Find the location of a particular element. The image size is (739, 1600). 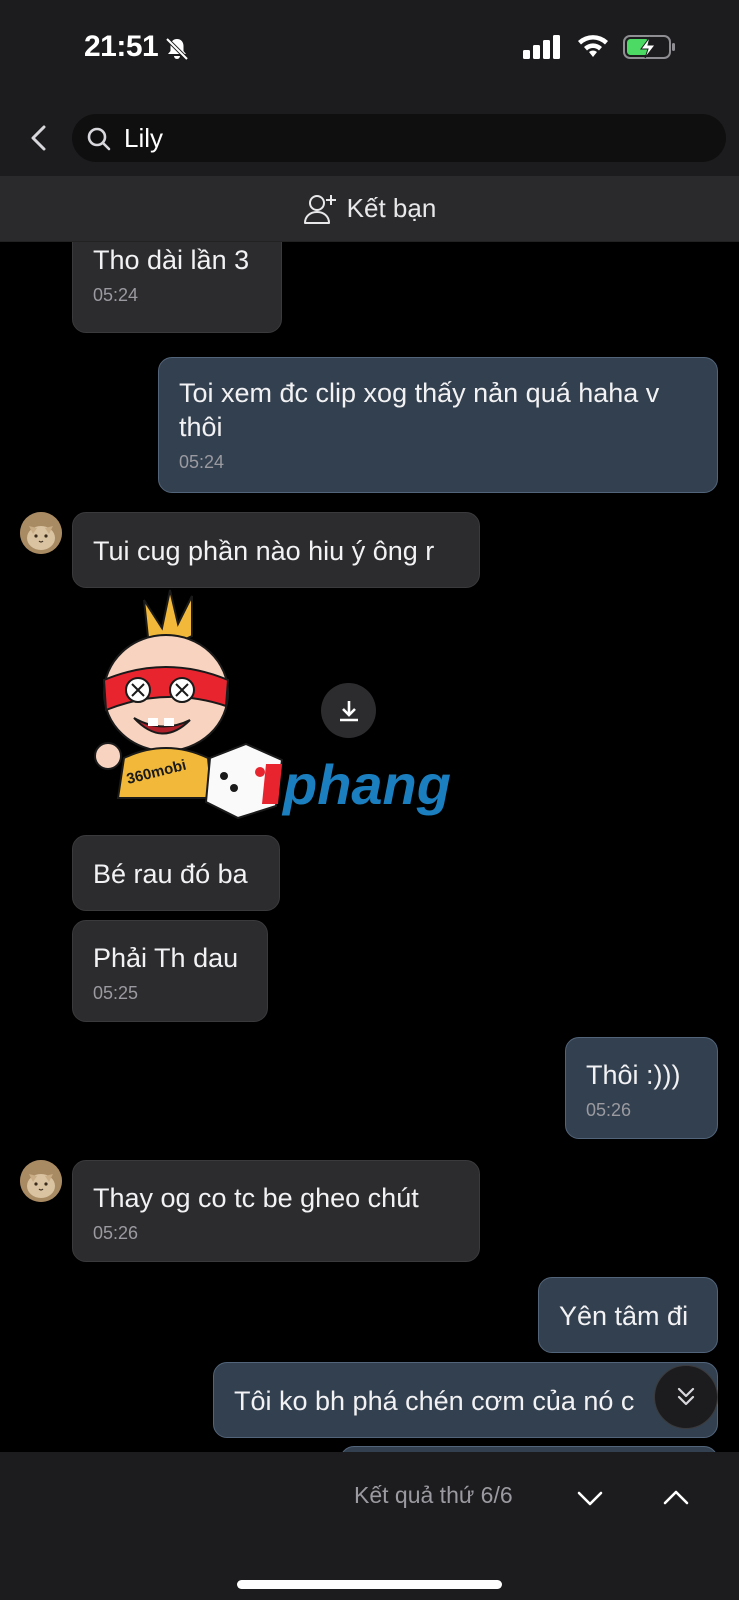

add-user-icon is located at coordinates (319, 209).